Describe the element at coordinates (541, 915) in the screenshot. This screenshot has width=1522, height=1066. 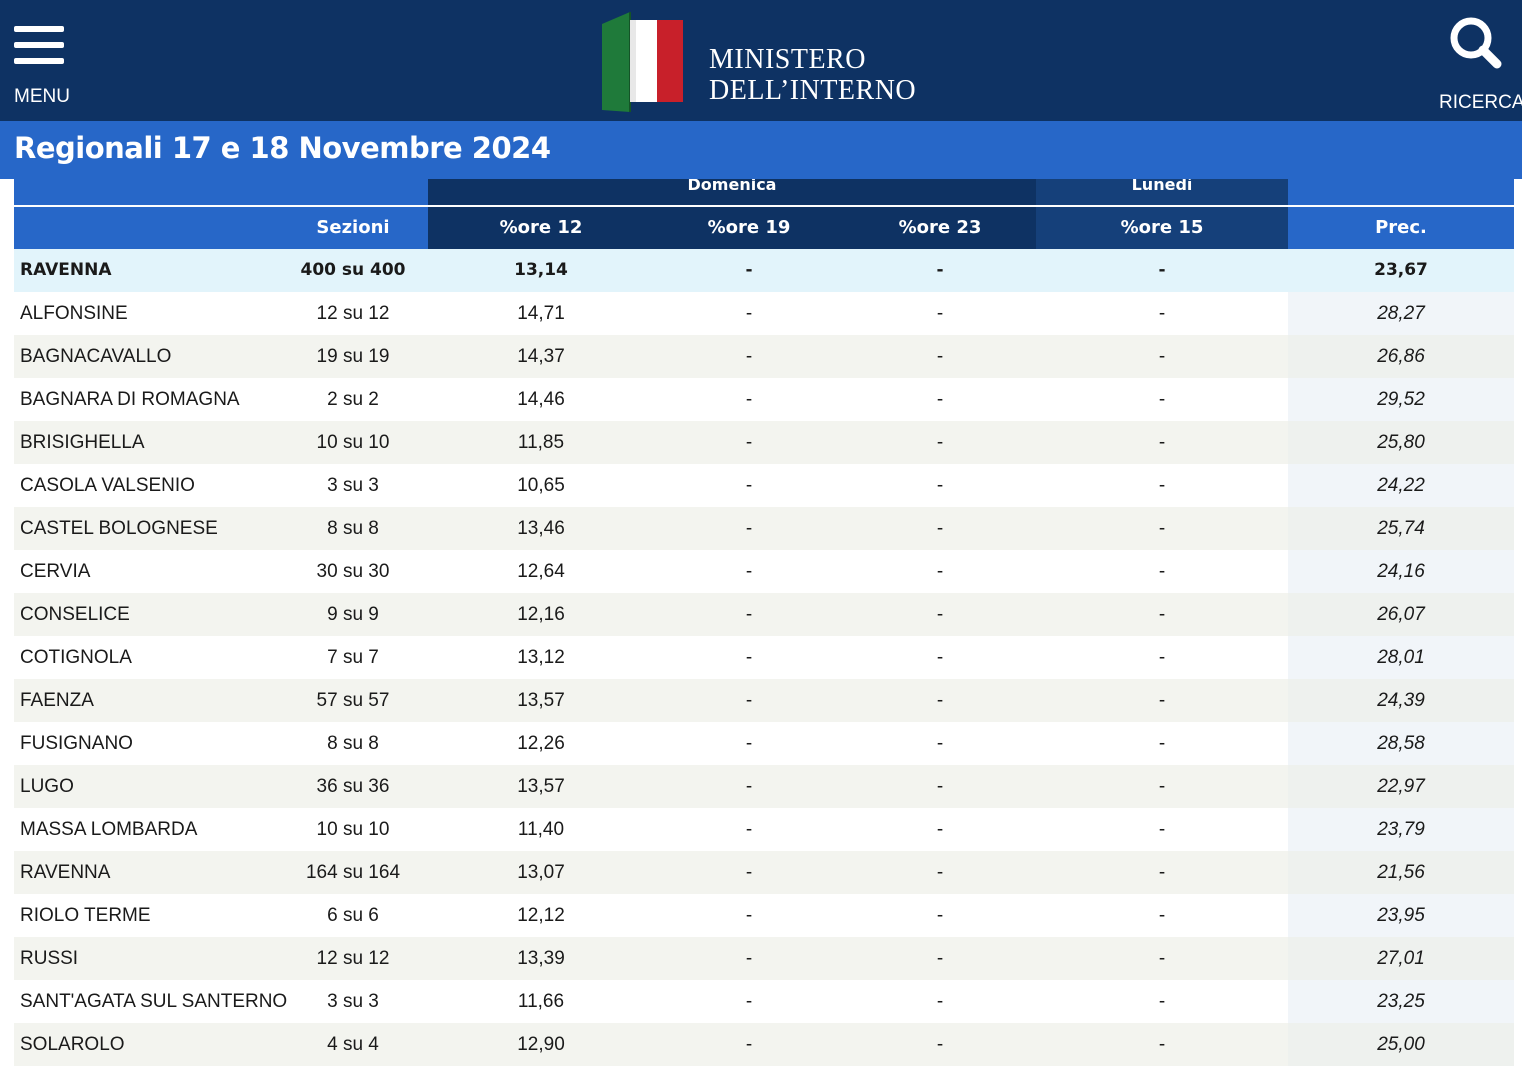
I see `cell-ore12: 12,12` at that location.